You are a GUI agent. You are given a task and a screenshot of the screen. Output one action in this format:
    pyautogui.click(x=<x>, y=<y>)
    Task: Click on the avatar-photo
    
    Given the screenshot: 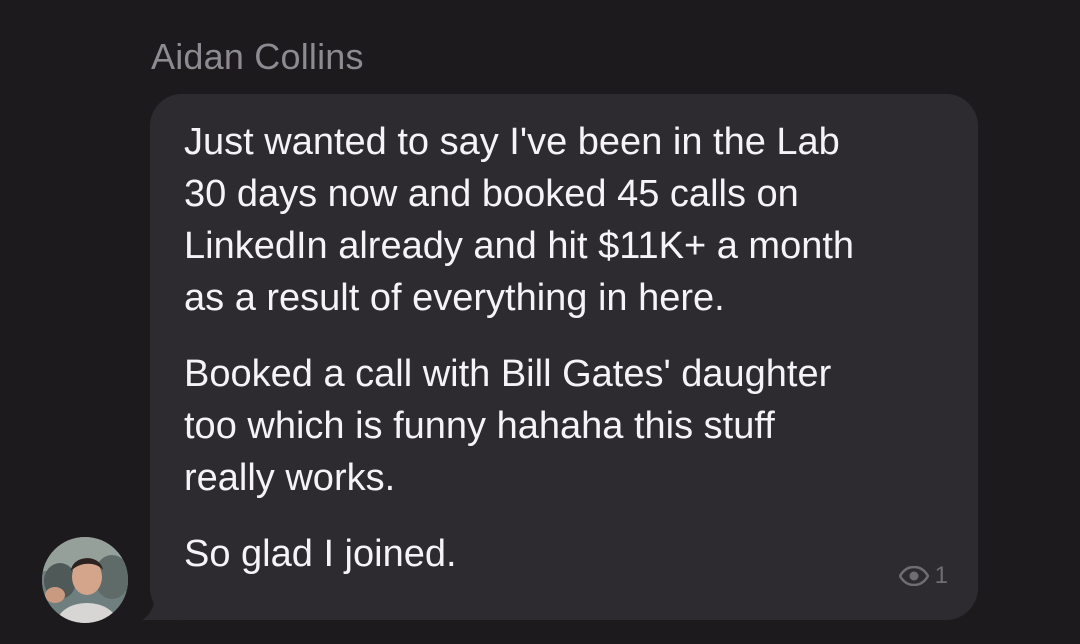 What is the action you would take?
    pyautogui.click(x=85, y=580)
    